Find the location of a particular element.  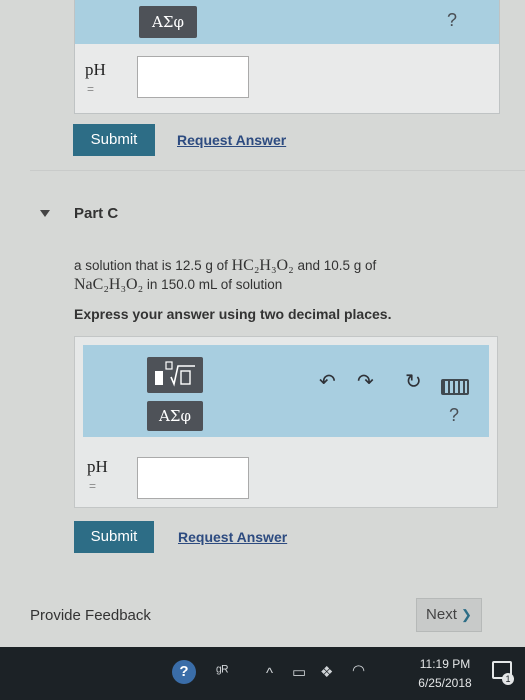

undo-icon: ↶ is located at coordinates (327, 381).